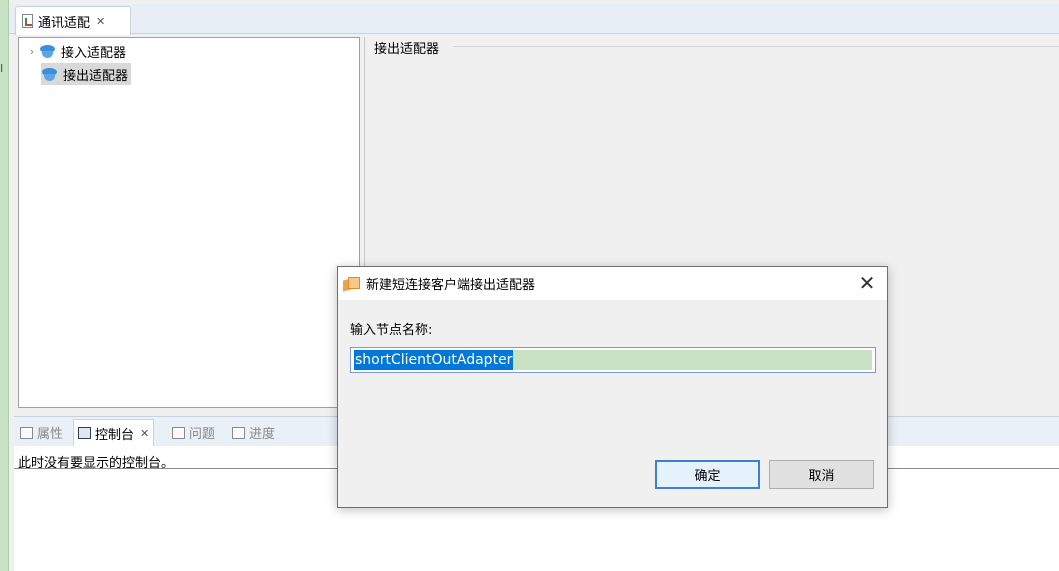  I want to click on tree-item-outbound-adapter: 接出适配器, so click(86, 74).